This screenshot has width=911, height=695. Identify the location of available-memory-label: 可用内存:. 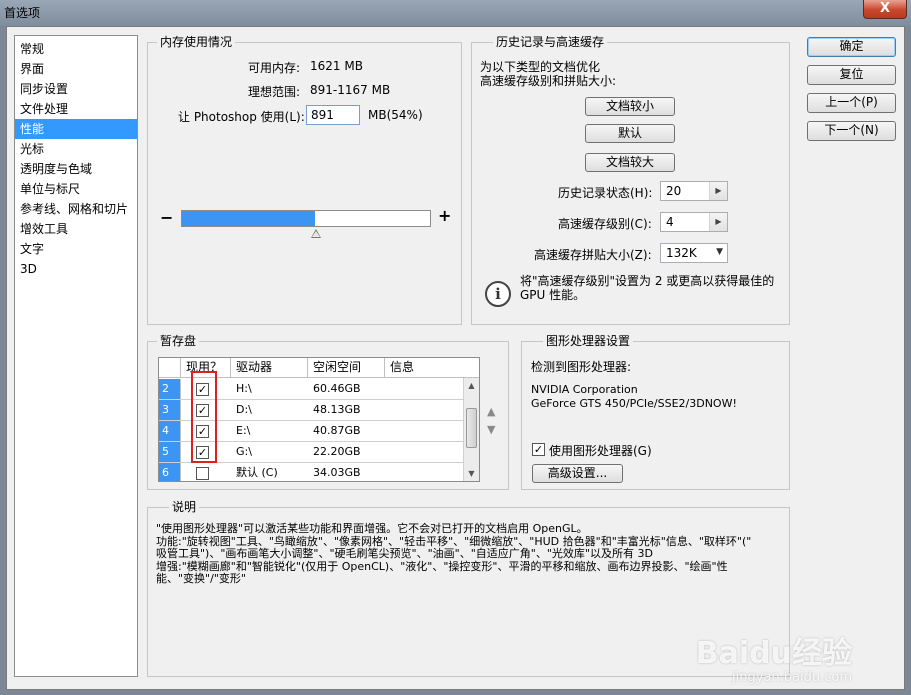
(274, 68).